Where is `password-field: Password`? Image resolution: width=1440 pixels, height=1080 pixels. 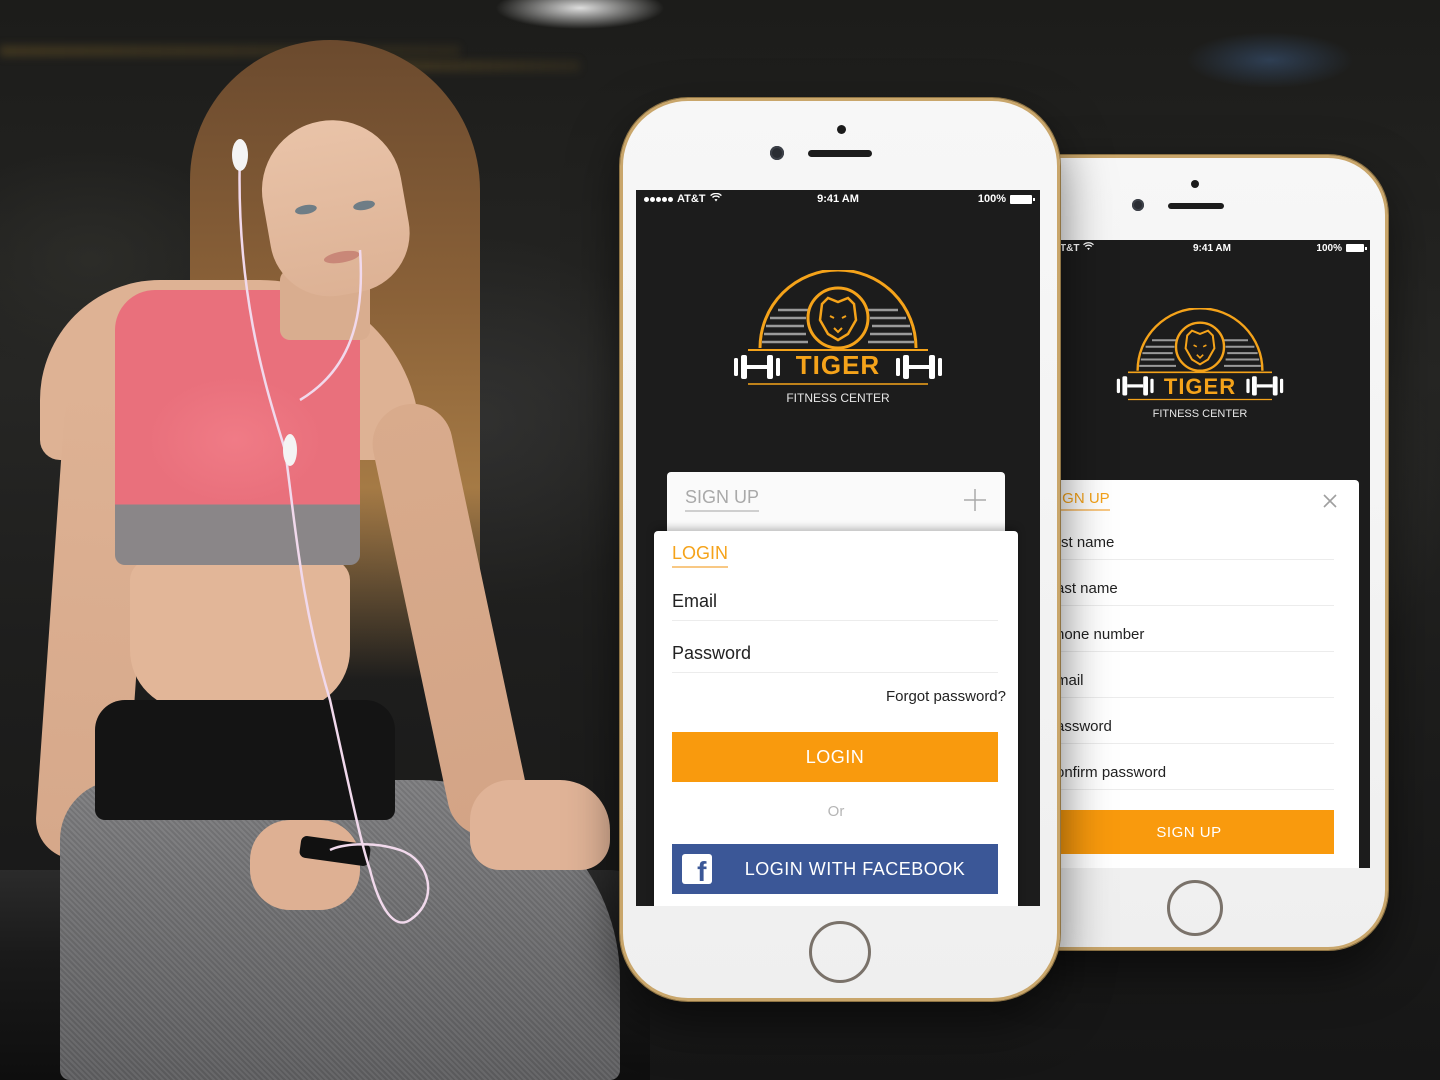 password-field: Password is located at coordinates (835, 652).